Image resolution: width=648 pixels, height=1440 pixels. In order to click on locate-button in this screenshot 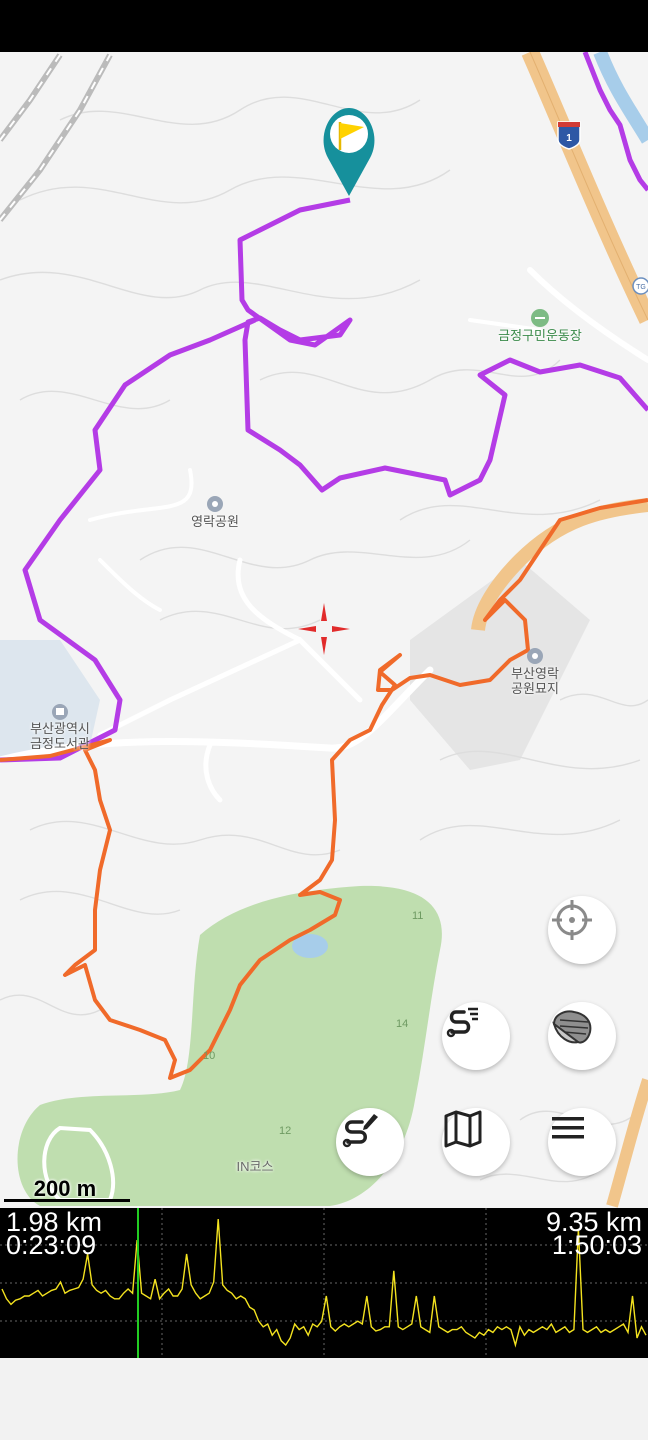, I will do `click(582, 930)`.